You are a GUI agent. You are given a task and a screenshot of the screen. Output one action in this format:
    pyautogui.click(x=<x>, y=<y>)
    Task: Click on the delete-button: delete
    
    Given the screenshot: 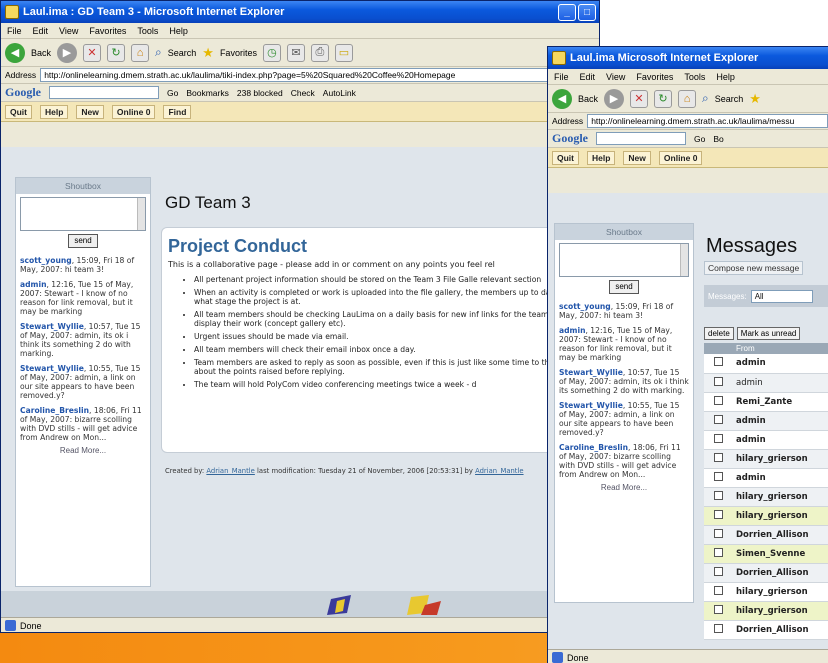 What is the action you would take?
    pyautogui.click(x=719, y=333)
    